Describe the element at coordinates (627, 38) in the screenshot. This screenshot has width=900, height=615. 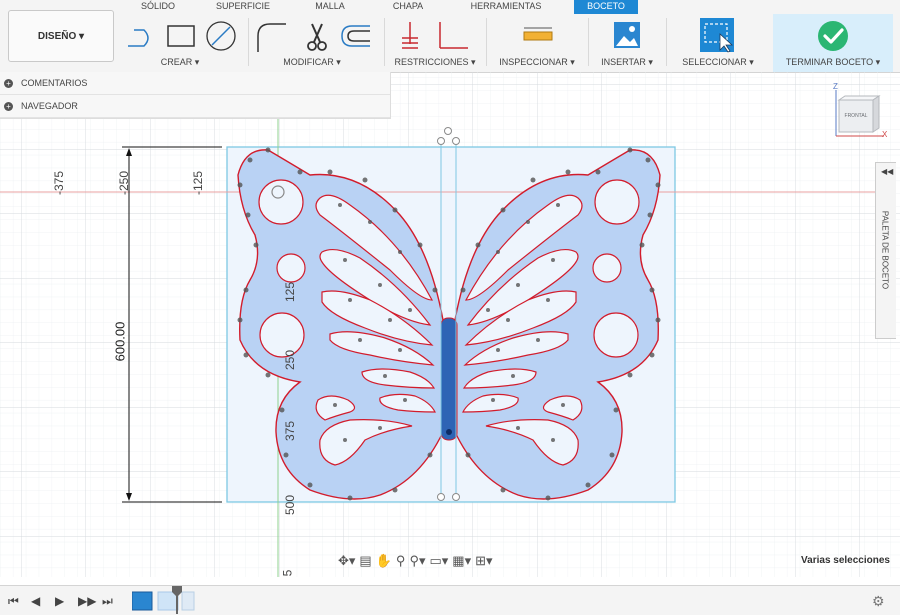
I see `insert-image-icon` at that location.